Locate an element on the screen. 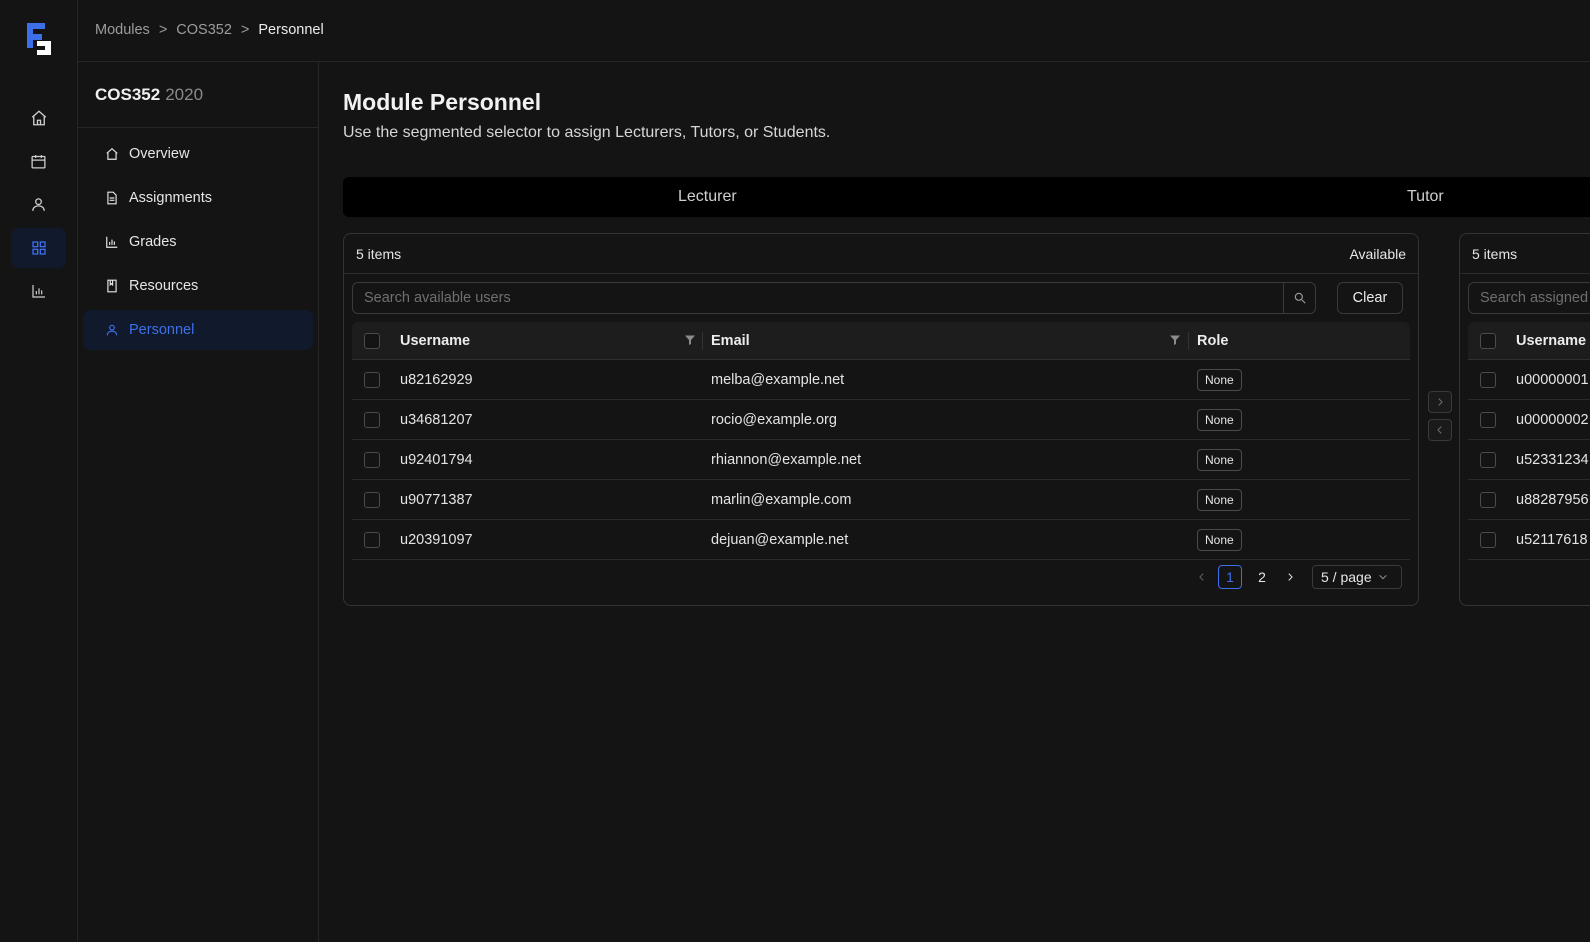  rail-stats is located at coordinates (38, 291).